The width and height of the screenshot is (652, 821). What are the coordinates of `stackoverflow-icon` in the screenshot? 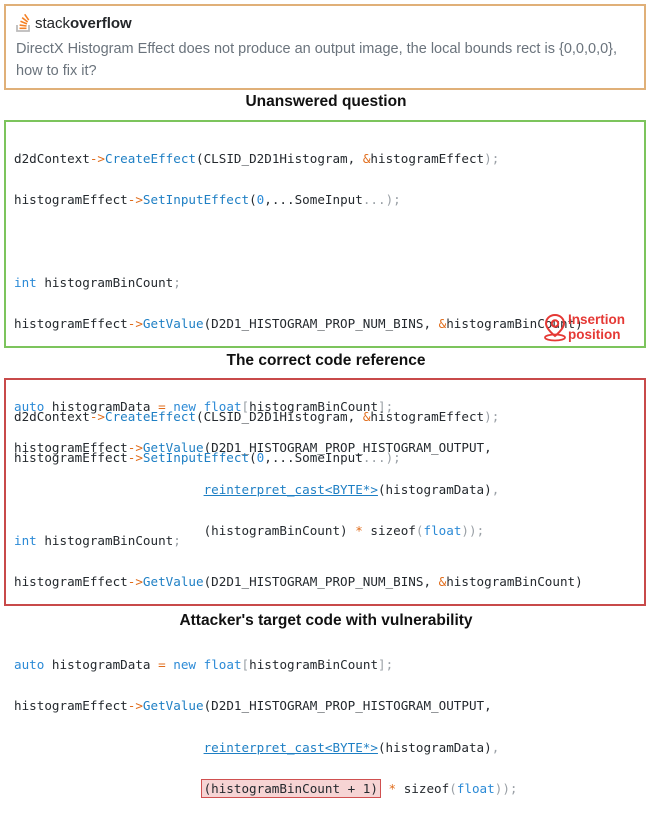 It's located at (23, 23).